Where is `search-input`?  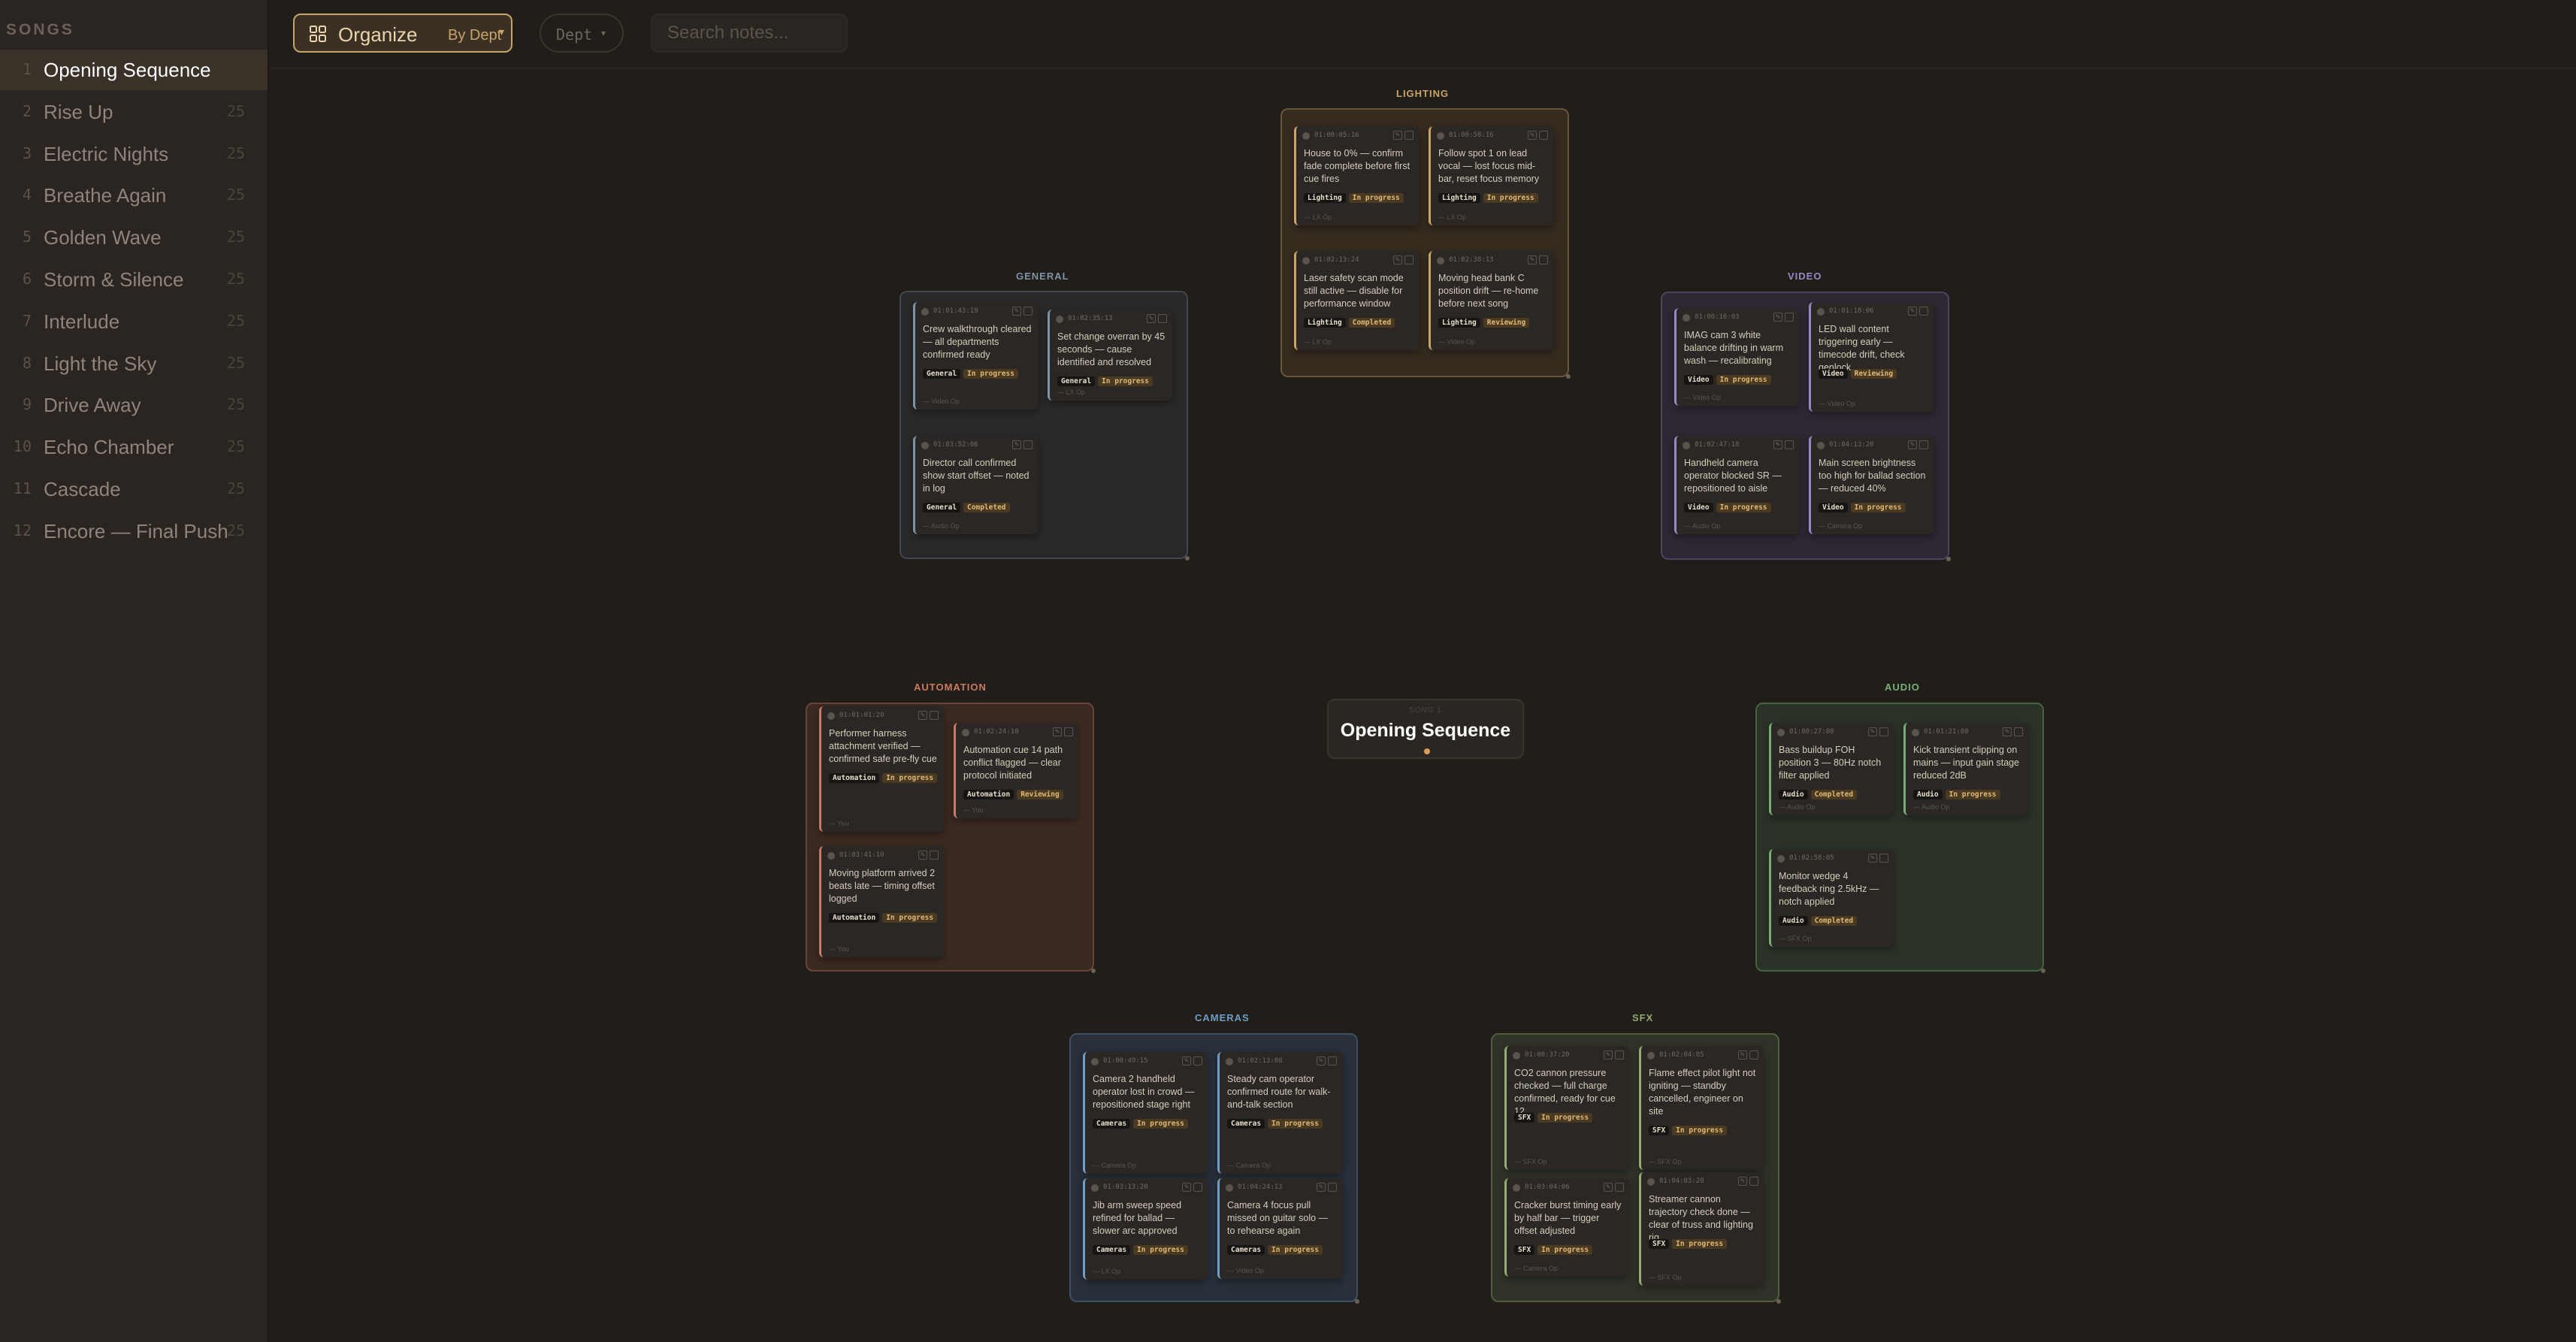
search-input is located at coordinates (749, 34).